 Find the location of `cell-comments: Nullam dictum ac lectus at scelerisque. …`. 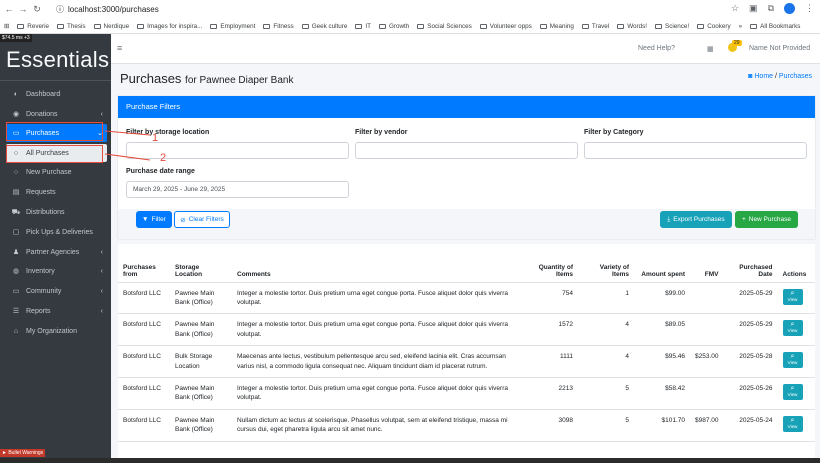

cell-comments: Nullam dictum ac lectus at scelerisque. … is located at coordinates (377, 425).